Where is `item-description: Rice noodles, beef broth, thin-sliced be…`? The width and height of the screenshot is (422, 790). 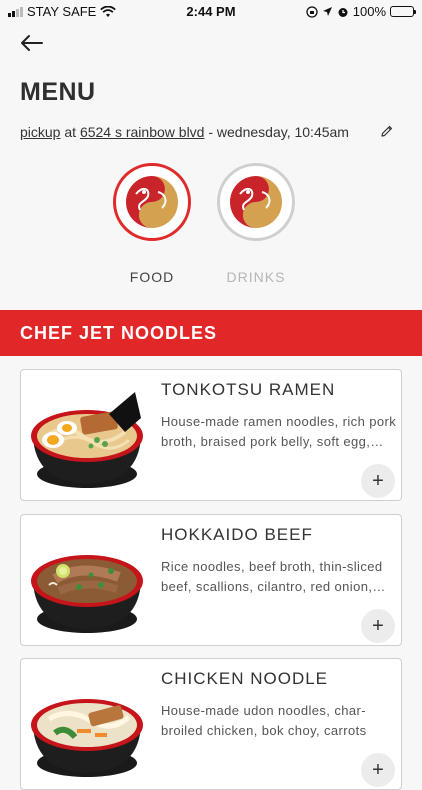
item-description: Rice noodles, beef broth, thin-sliced be… is located at coordinates (272, 576).